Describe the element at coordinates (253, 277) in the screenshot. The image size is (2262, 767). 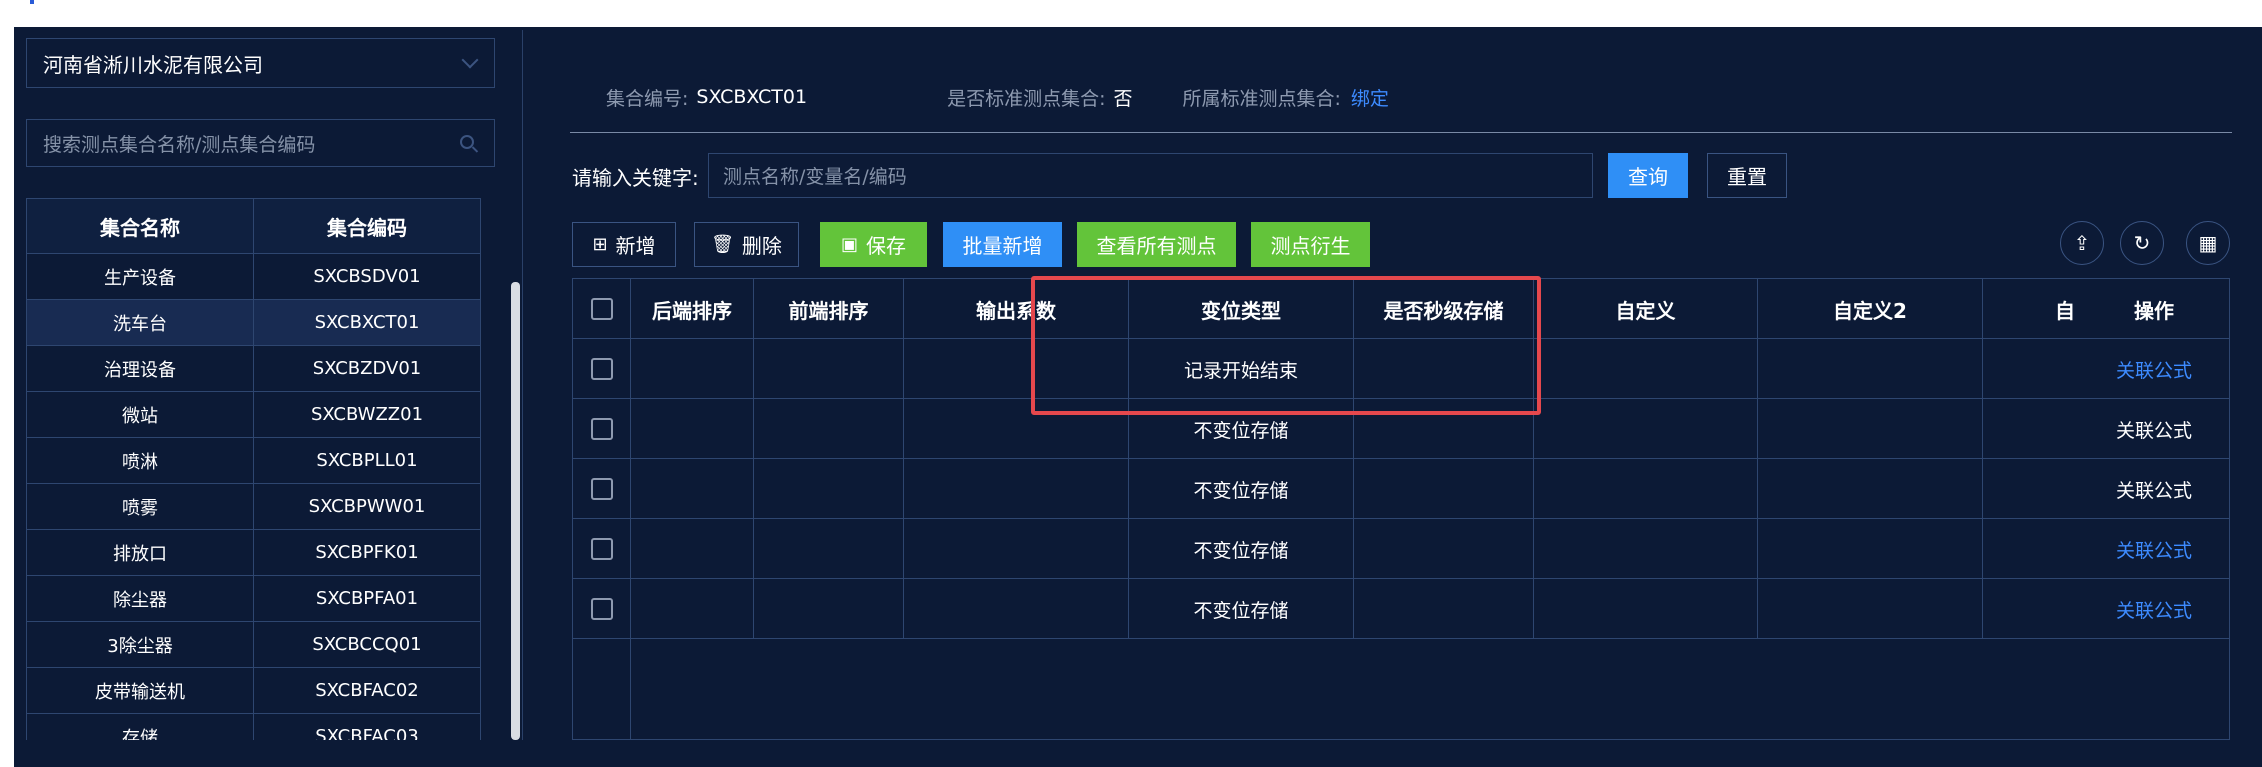
I see `list-item: 生产设备 SXCBSDV01` at that location.